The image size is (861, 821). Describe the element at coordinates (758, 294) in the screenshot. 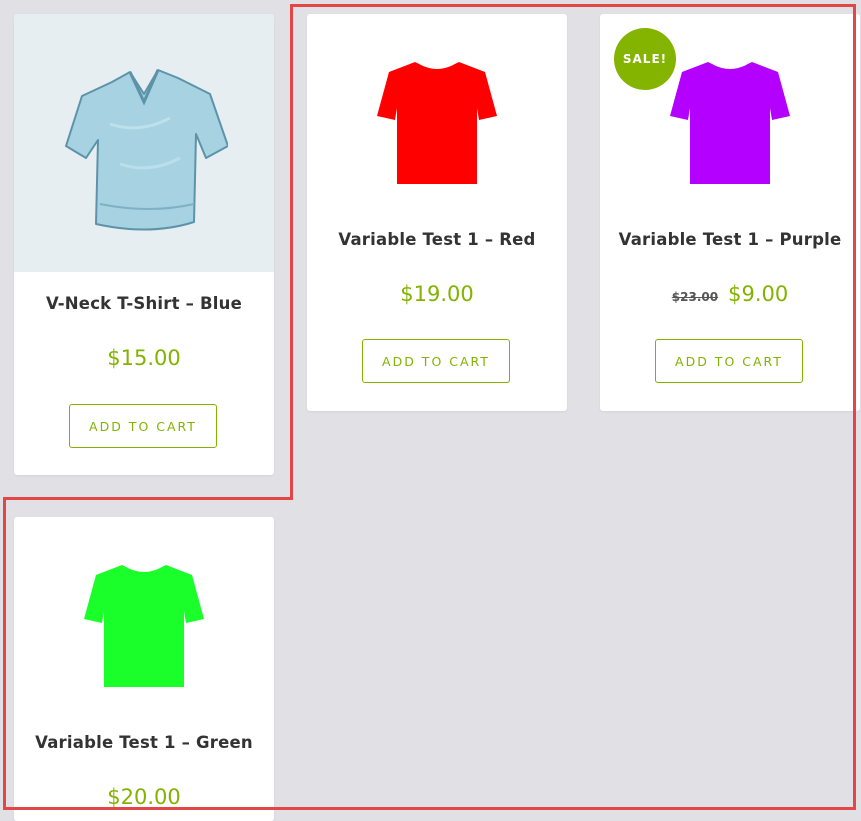

I see `sale-price: $9.00` at that location.